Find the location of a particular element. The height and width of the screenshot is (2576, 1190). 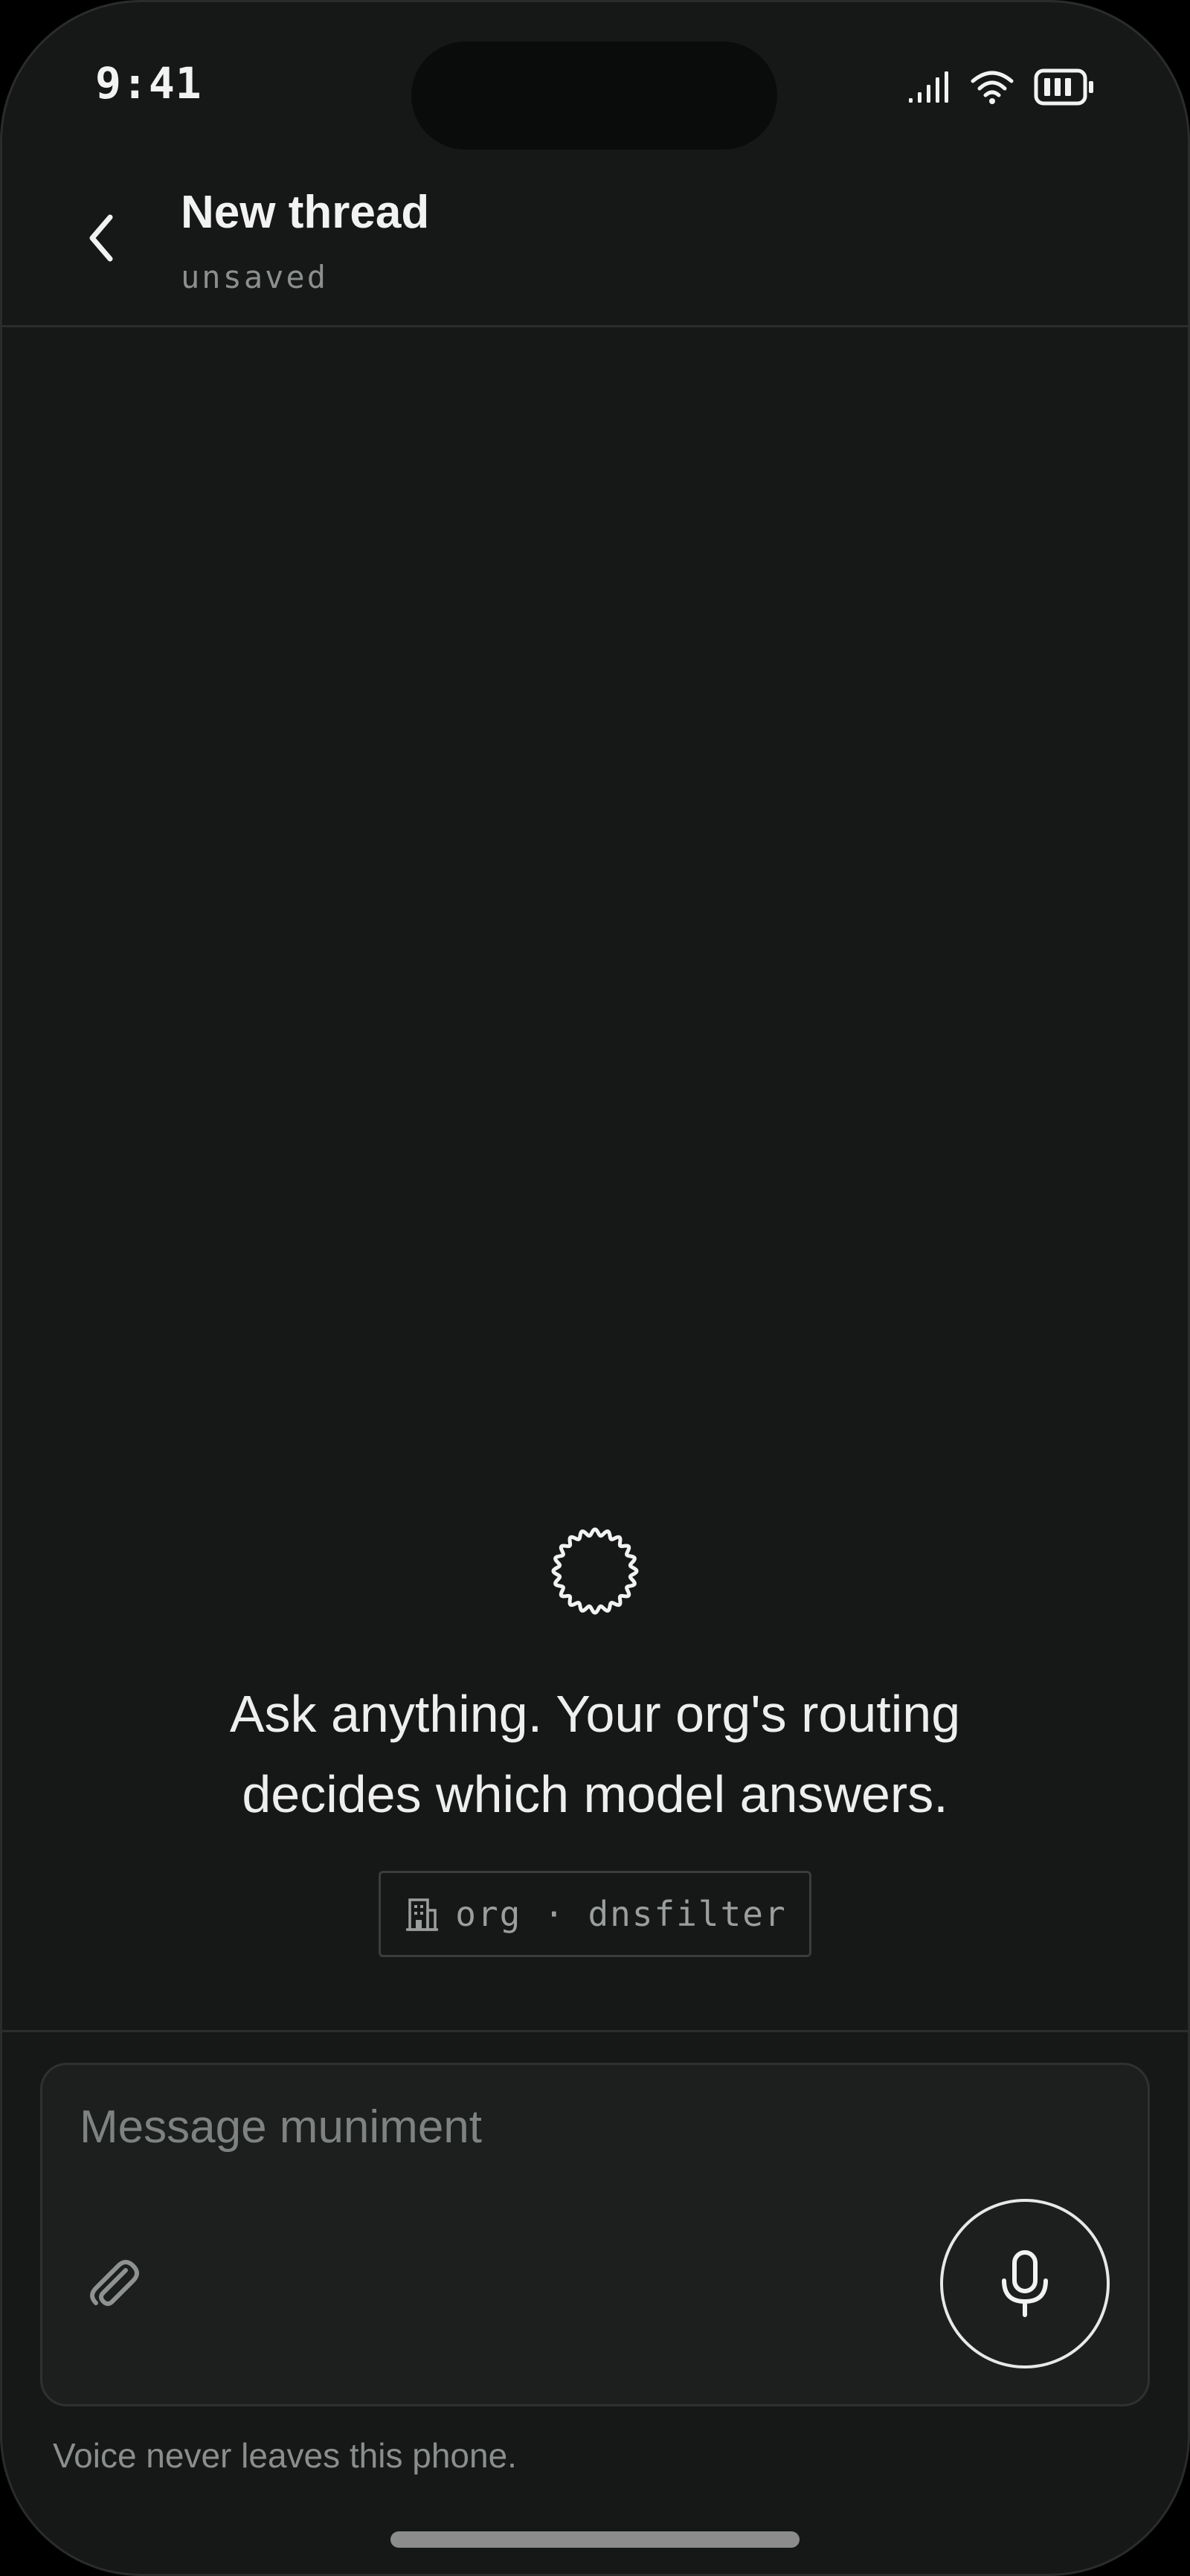

message-composer is located at coordinates (595, 2234).